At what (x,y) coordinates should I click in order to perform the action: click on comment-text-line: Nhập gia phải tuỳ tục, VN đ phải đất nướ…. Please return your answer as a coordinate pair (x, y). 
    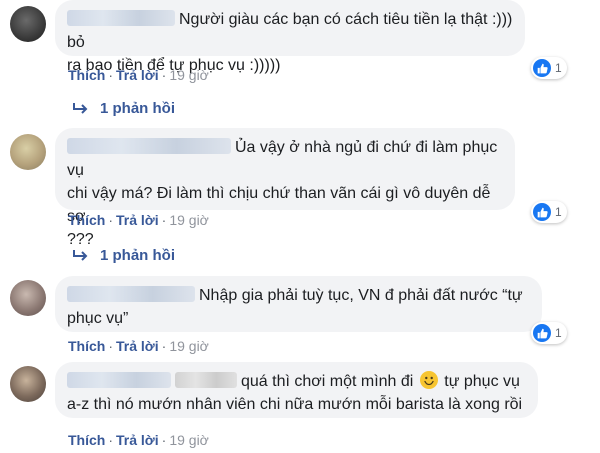
    Looking at the image, I should click on (298, 295).